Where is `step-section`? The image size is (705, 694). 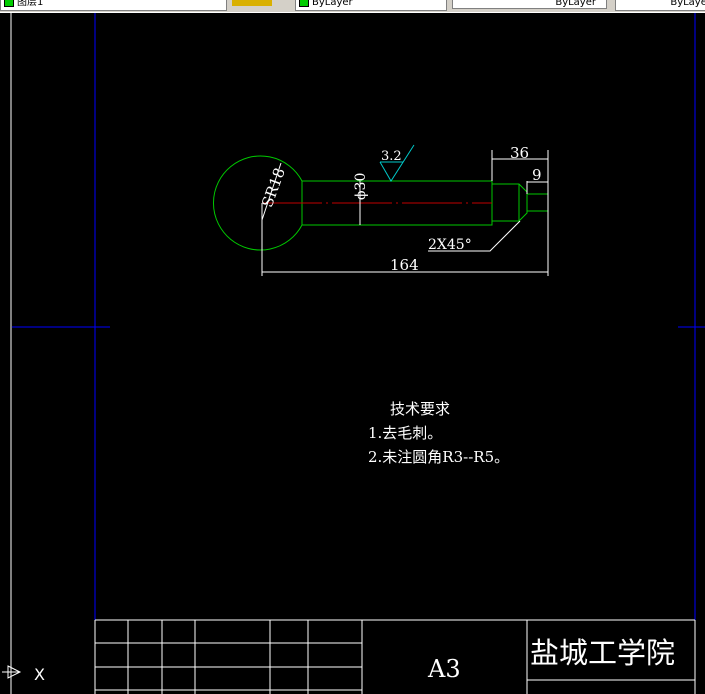
step-section is located at coordinates (510, 202).